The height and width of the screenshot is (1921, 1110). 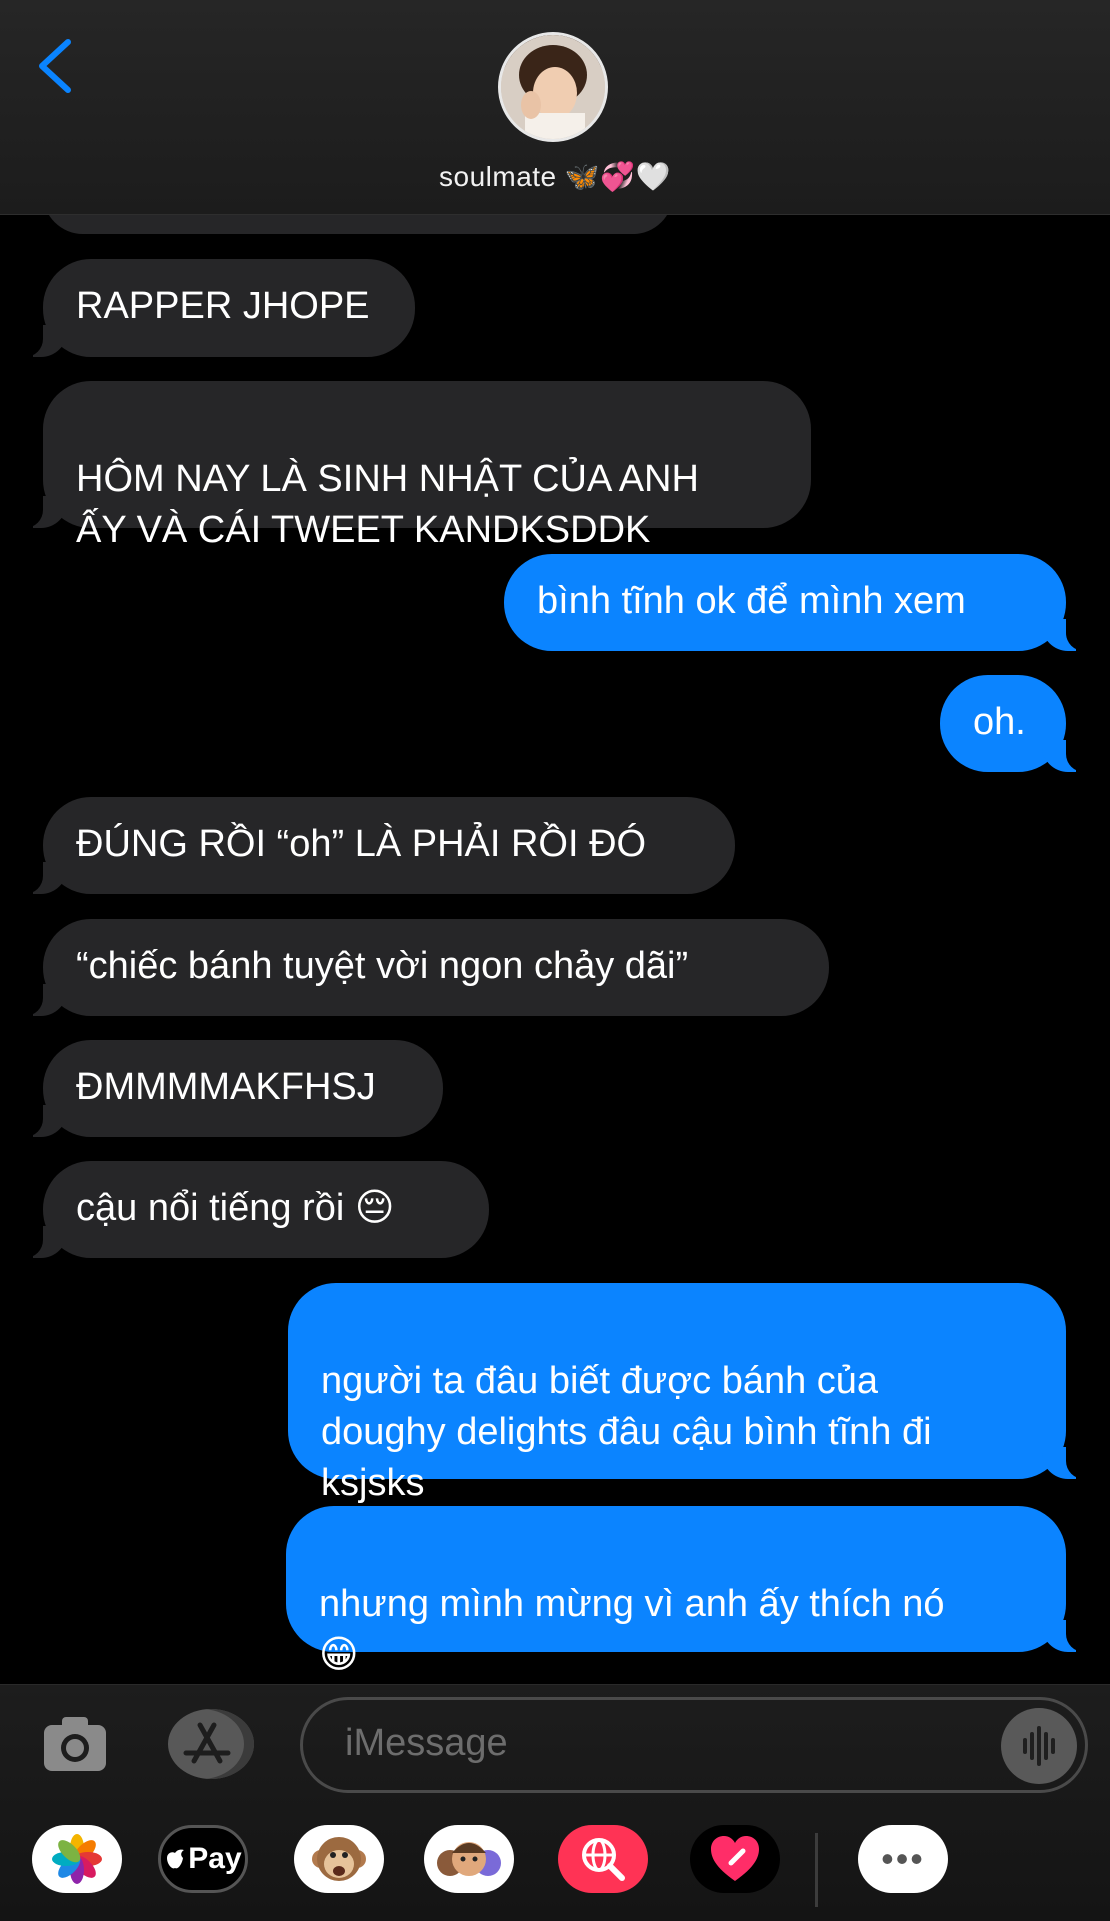 I want to click on message-text: RAPPER JHOPE, so click(x=223, y=306).